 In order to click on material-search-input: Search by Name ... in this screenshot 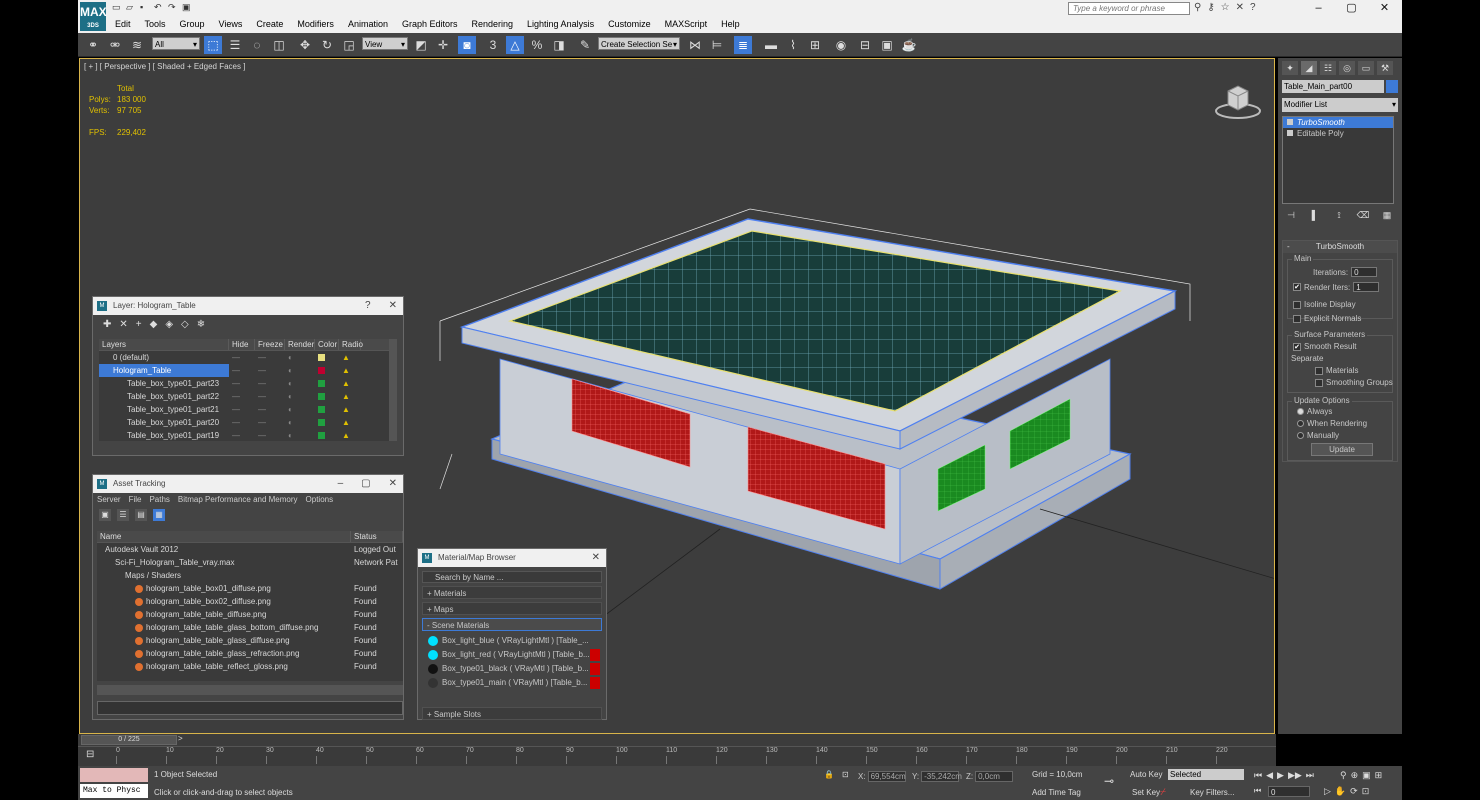, I will do `click(512, 577)`.